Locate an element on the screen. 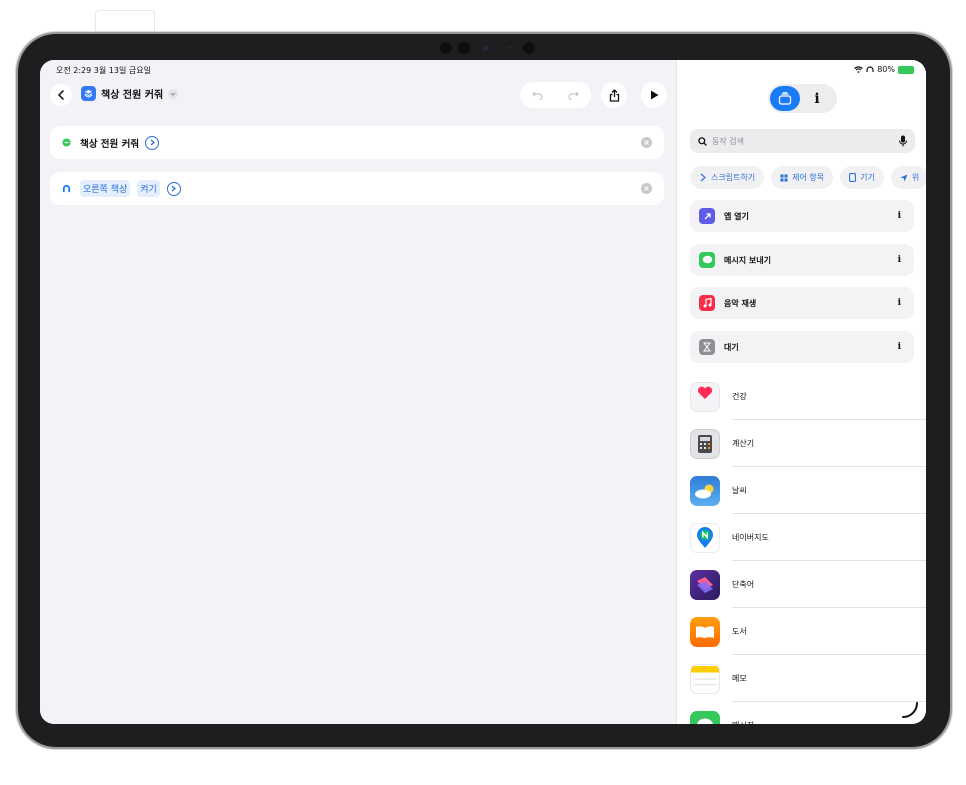 This screenshot has width=966, height=785. app-row-health: 건강 is located at coordinates (808, 396).